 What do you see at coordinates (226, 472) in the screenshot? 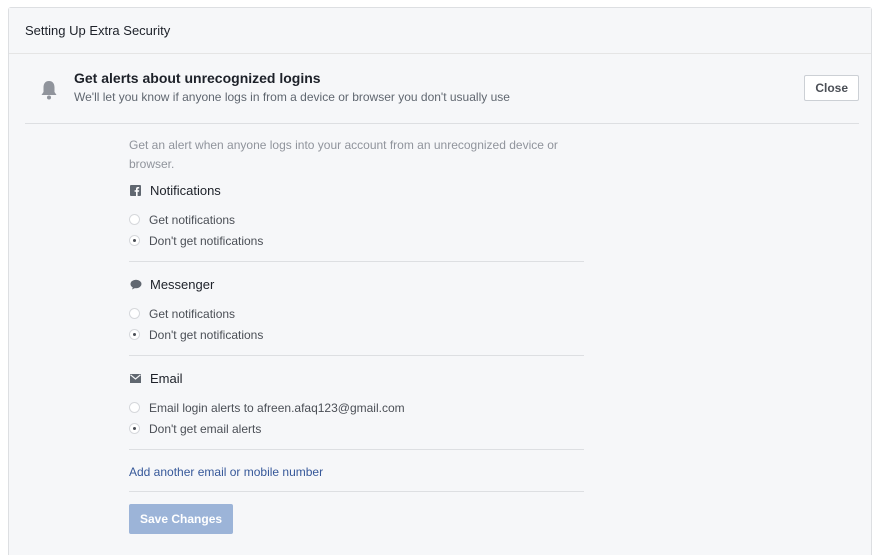
I see `add-contact-link: Add another email or mobile number` at bounding box center [226, 472].